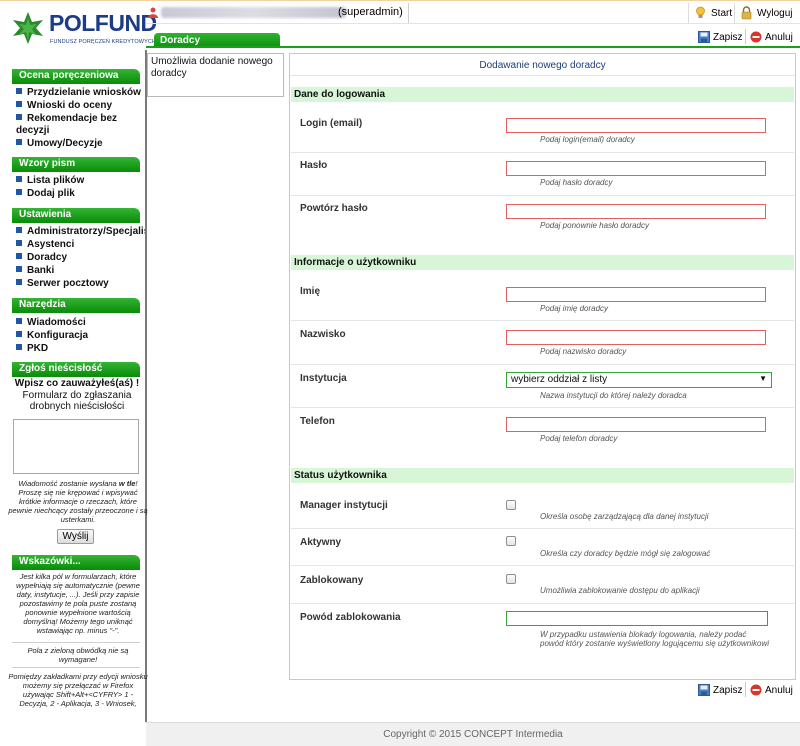 This screenshot has height=746, width=800. I want to click on sidebar-item-asystenci: Asystenci, so click(45, 245).